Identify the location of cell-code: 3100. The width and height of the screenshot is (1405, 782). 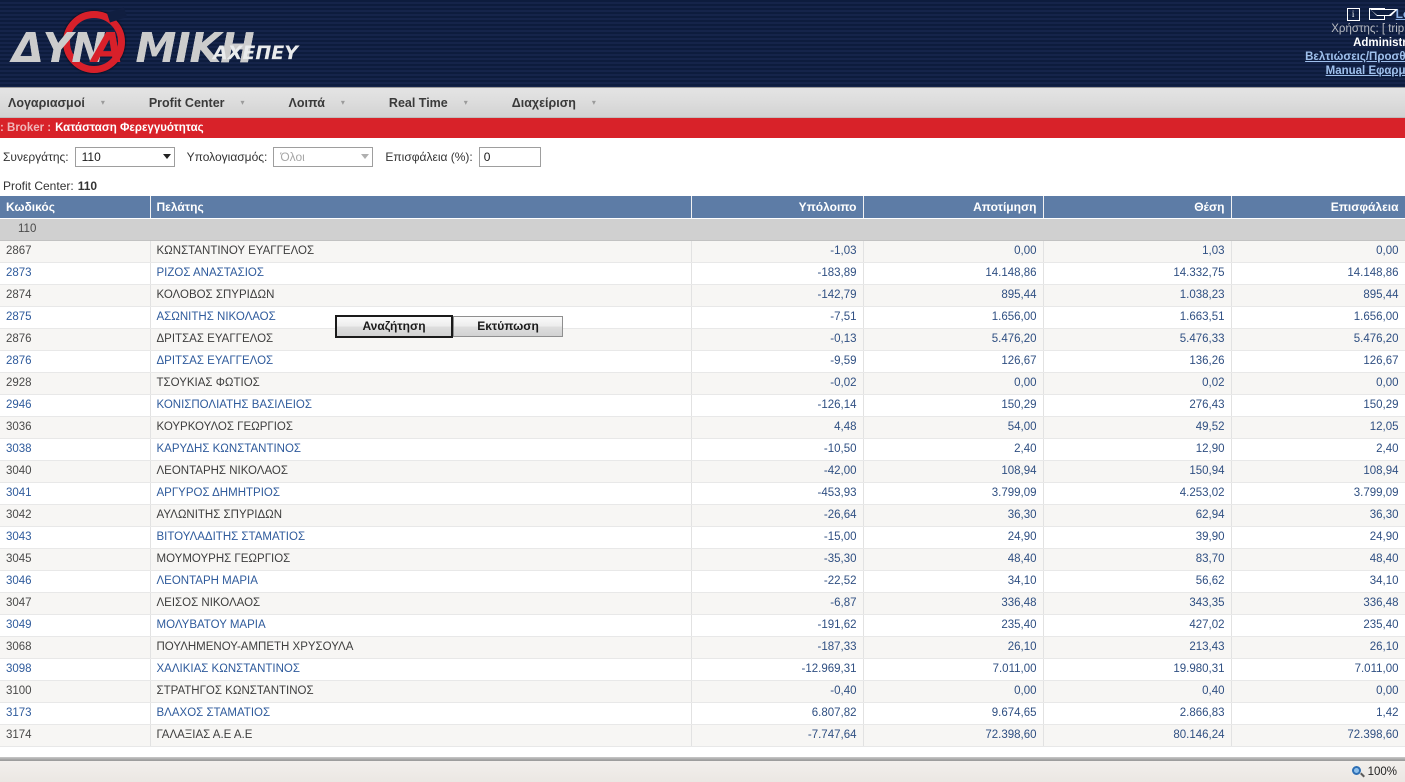
(75, 691).